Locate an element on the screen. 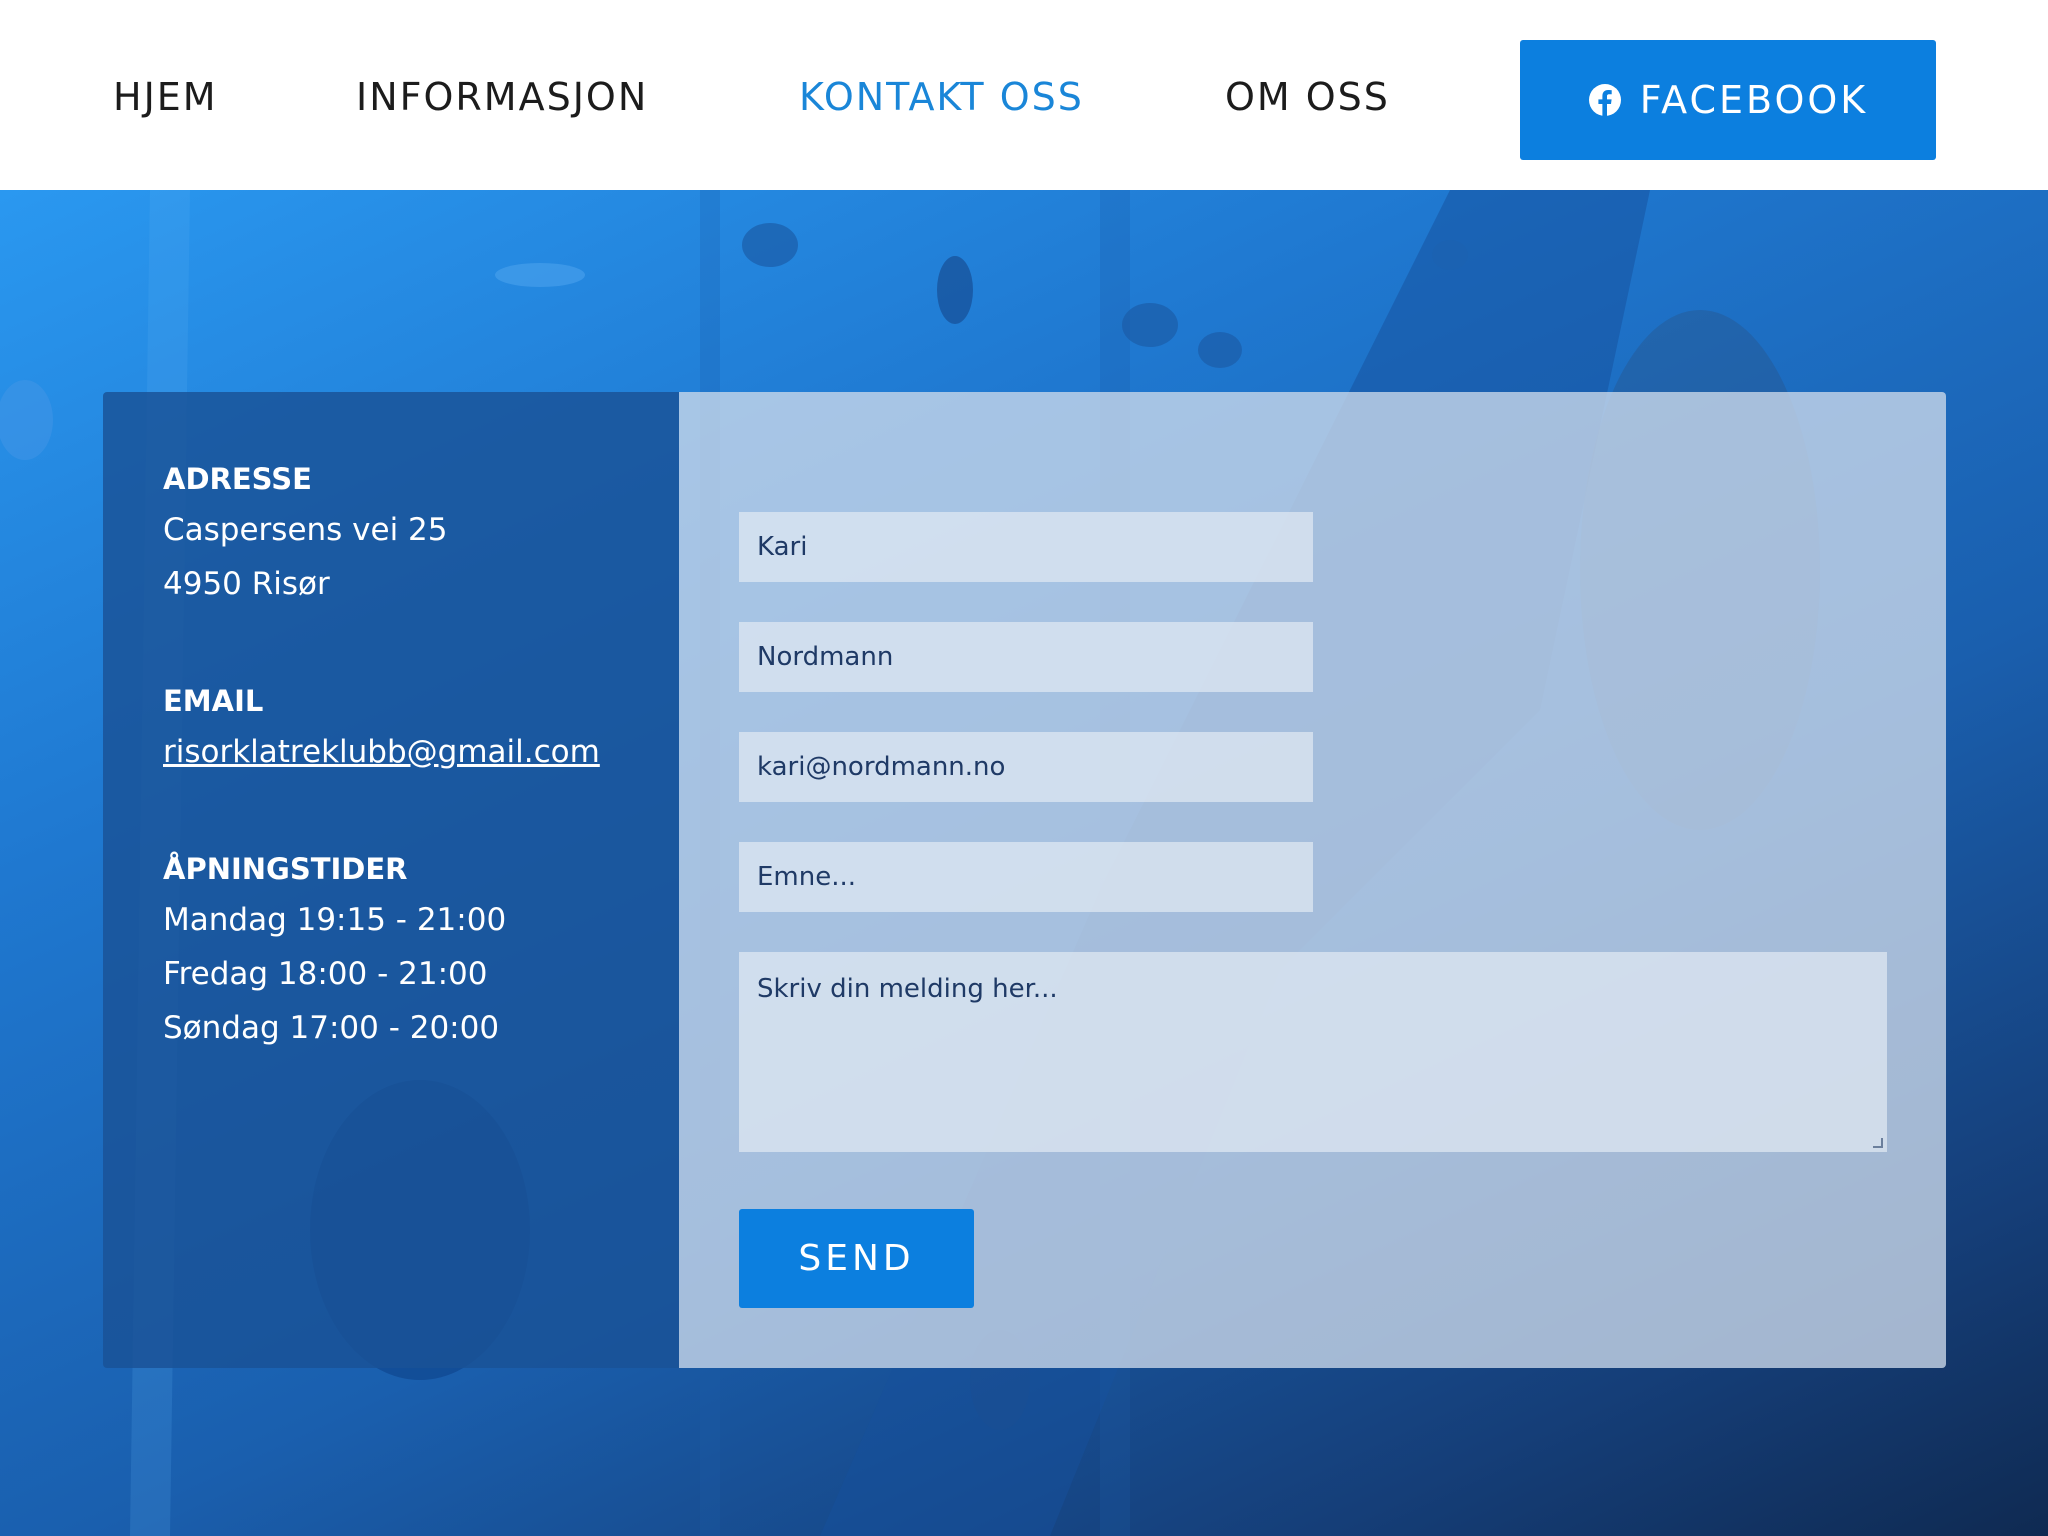  send-button: SEND is located at coordinates (856, 1258).